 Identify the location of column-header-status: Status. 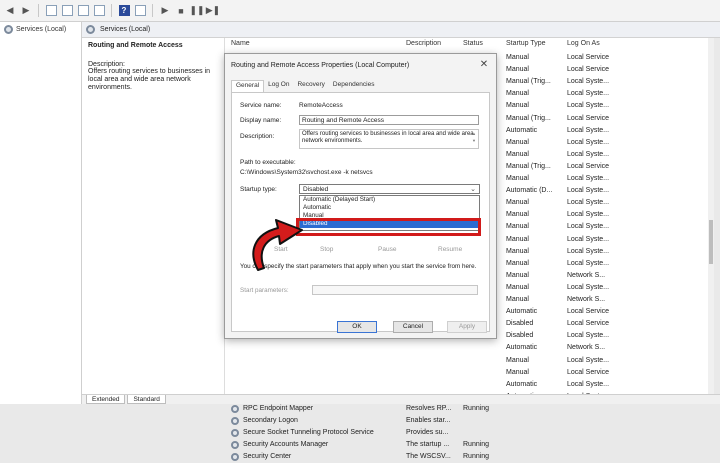
(473, 43).